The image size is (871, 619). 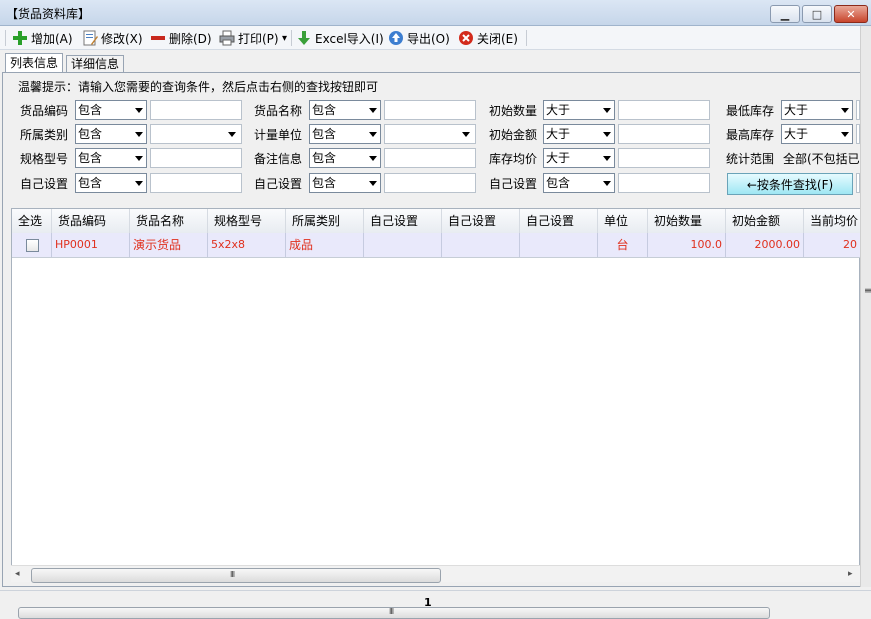 What do you see at coordinates (817, 14) in the screenshot?
I see `maximize-button: □` at bounding box center [817, 14].